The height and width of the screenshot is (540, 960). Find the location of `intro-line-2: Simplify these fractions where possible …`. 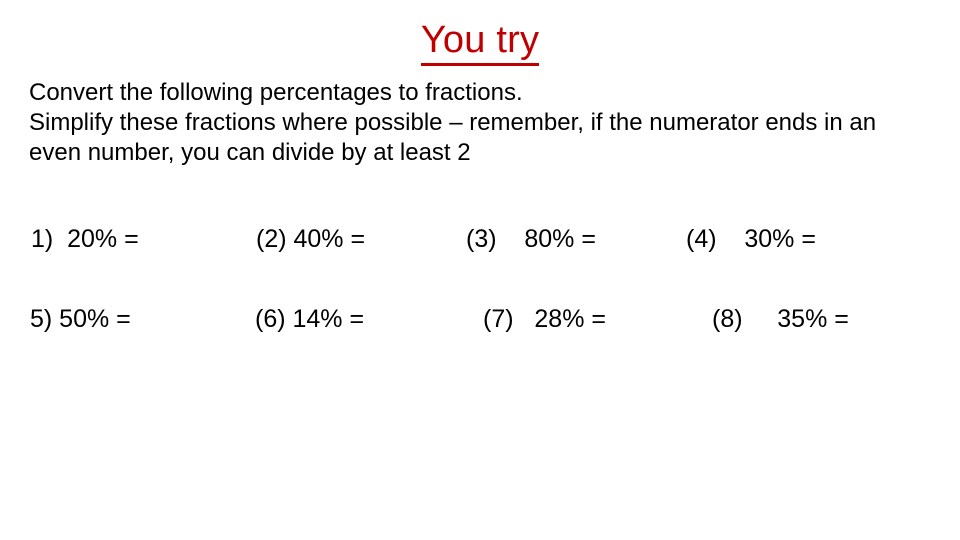

intro-line-2: Simplify these fractions where possible … is located at coordinates (453, 137).